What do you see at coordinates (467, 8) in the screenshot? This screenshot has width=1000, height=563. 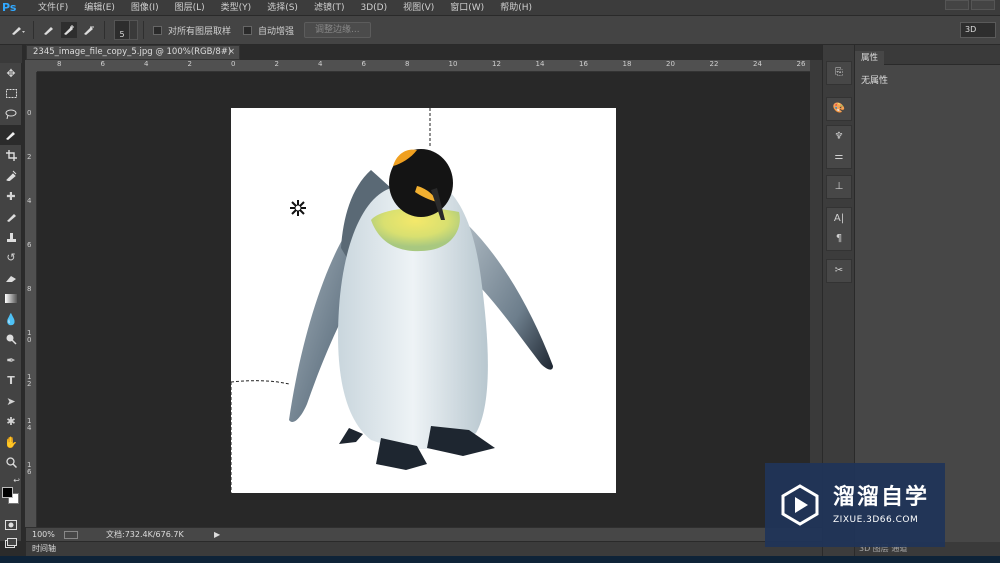 I see `menu-item: 窗口(W)` at bounding box center [467, 8].